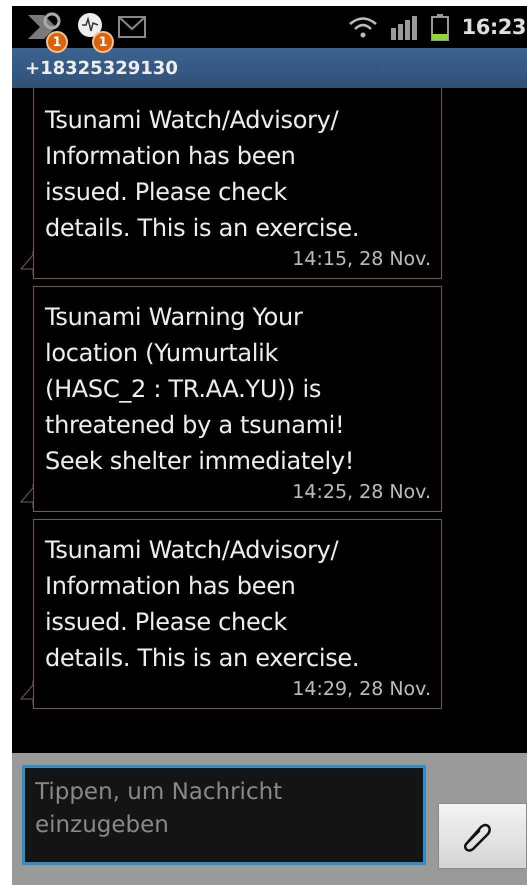  I want to click on signal-icon, so click(404, 27).